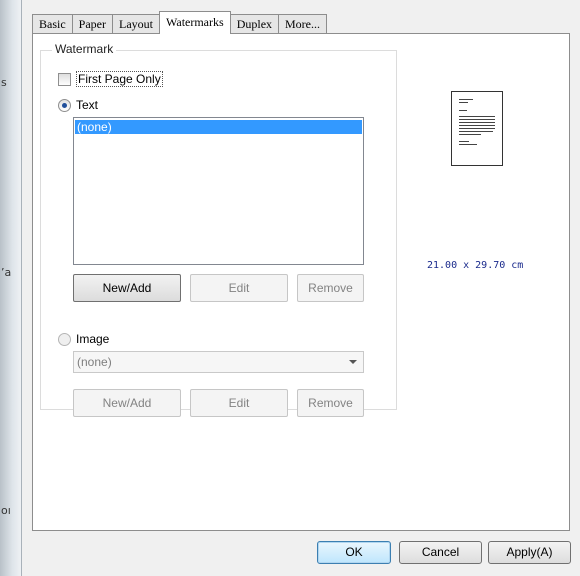 Image resolution: width=580 pixels, height=576 pixels. What do you see at coordinates (127, 288) in the screenshot?
I see `text-new-add-button: New/Add` at bounding box center [127, 288].